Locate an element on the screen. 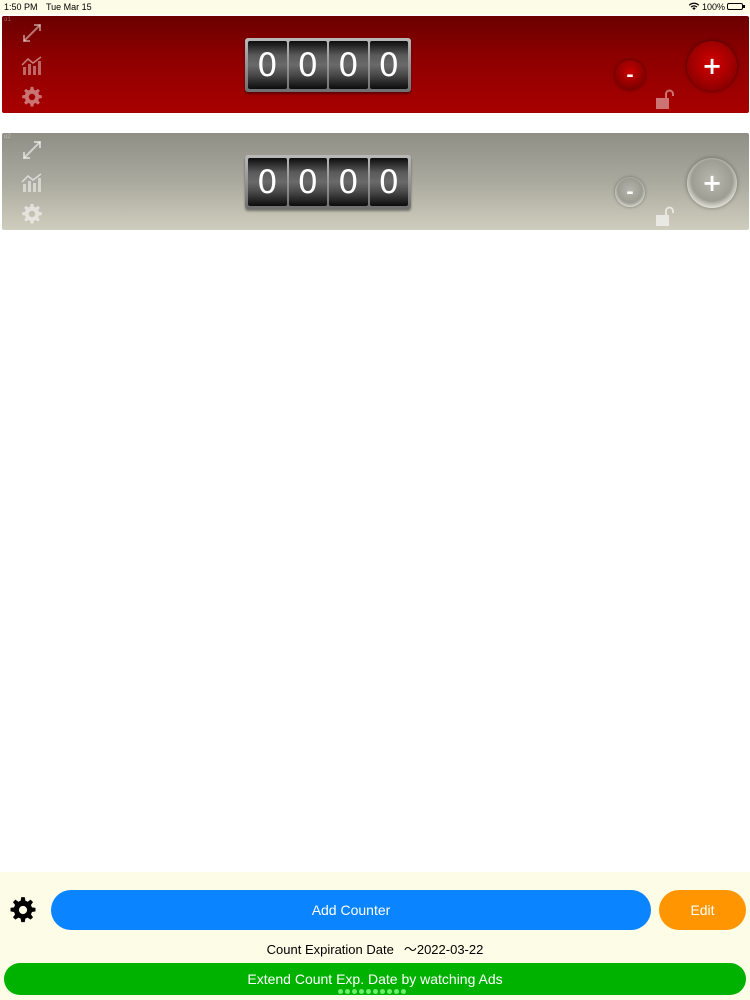 The height and width of the screenshot is (1000, 750). counter-row-2: α2 0 0 0 0 - + is located at coordinates (375, 181).